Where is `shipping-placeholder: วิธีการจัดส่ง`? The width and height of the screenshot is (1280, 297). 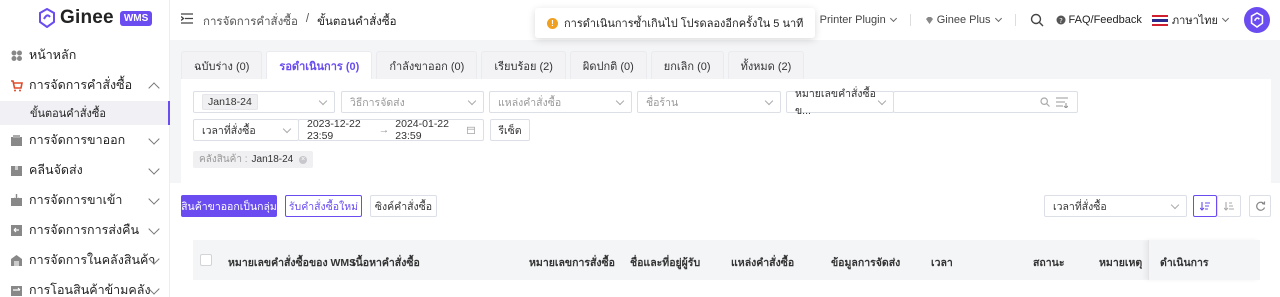
shipping-placeholder: วิธีการจัดส่ง is located at coordinates (377, 102).